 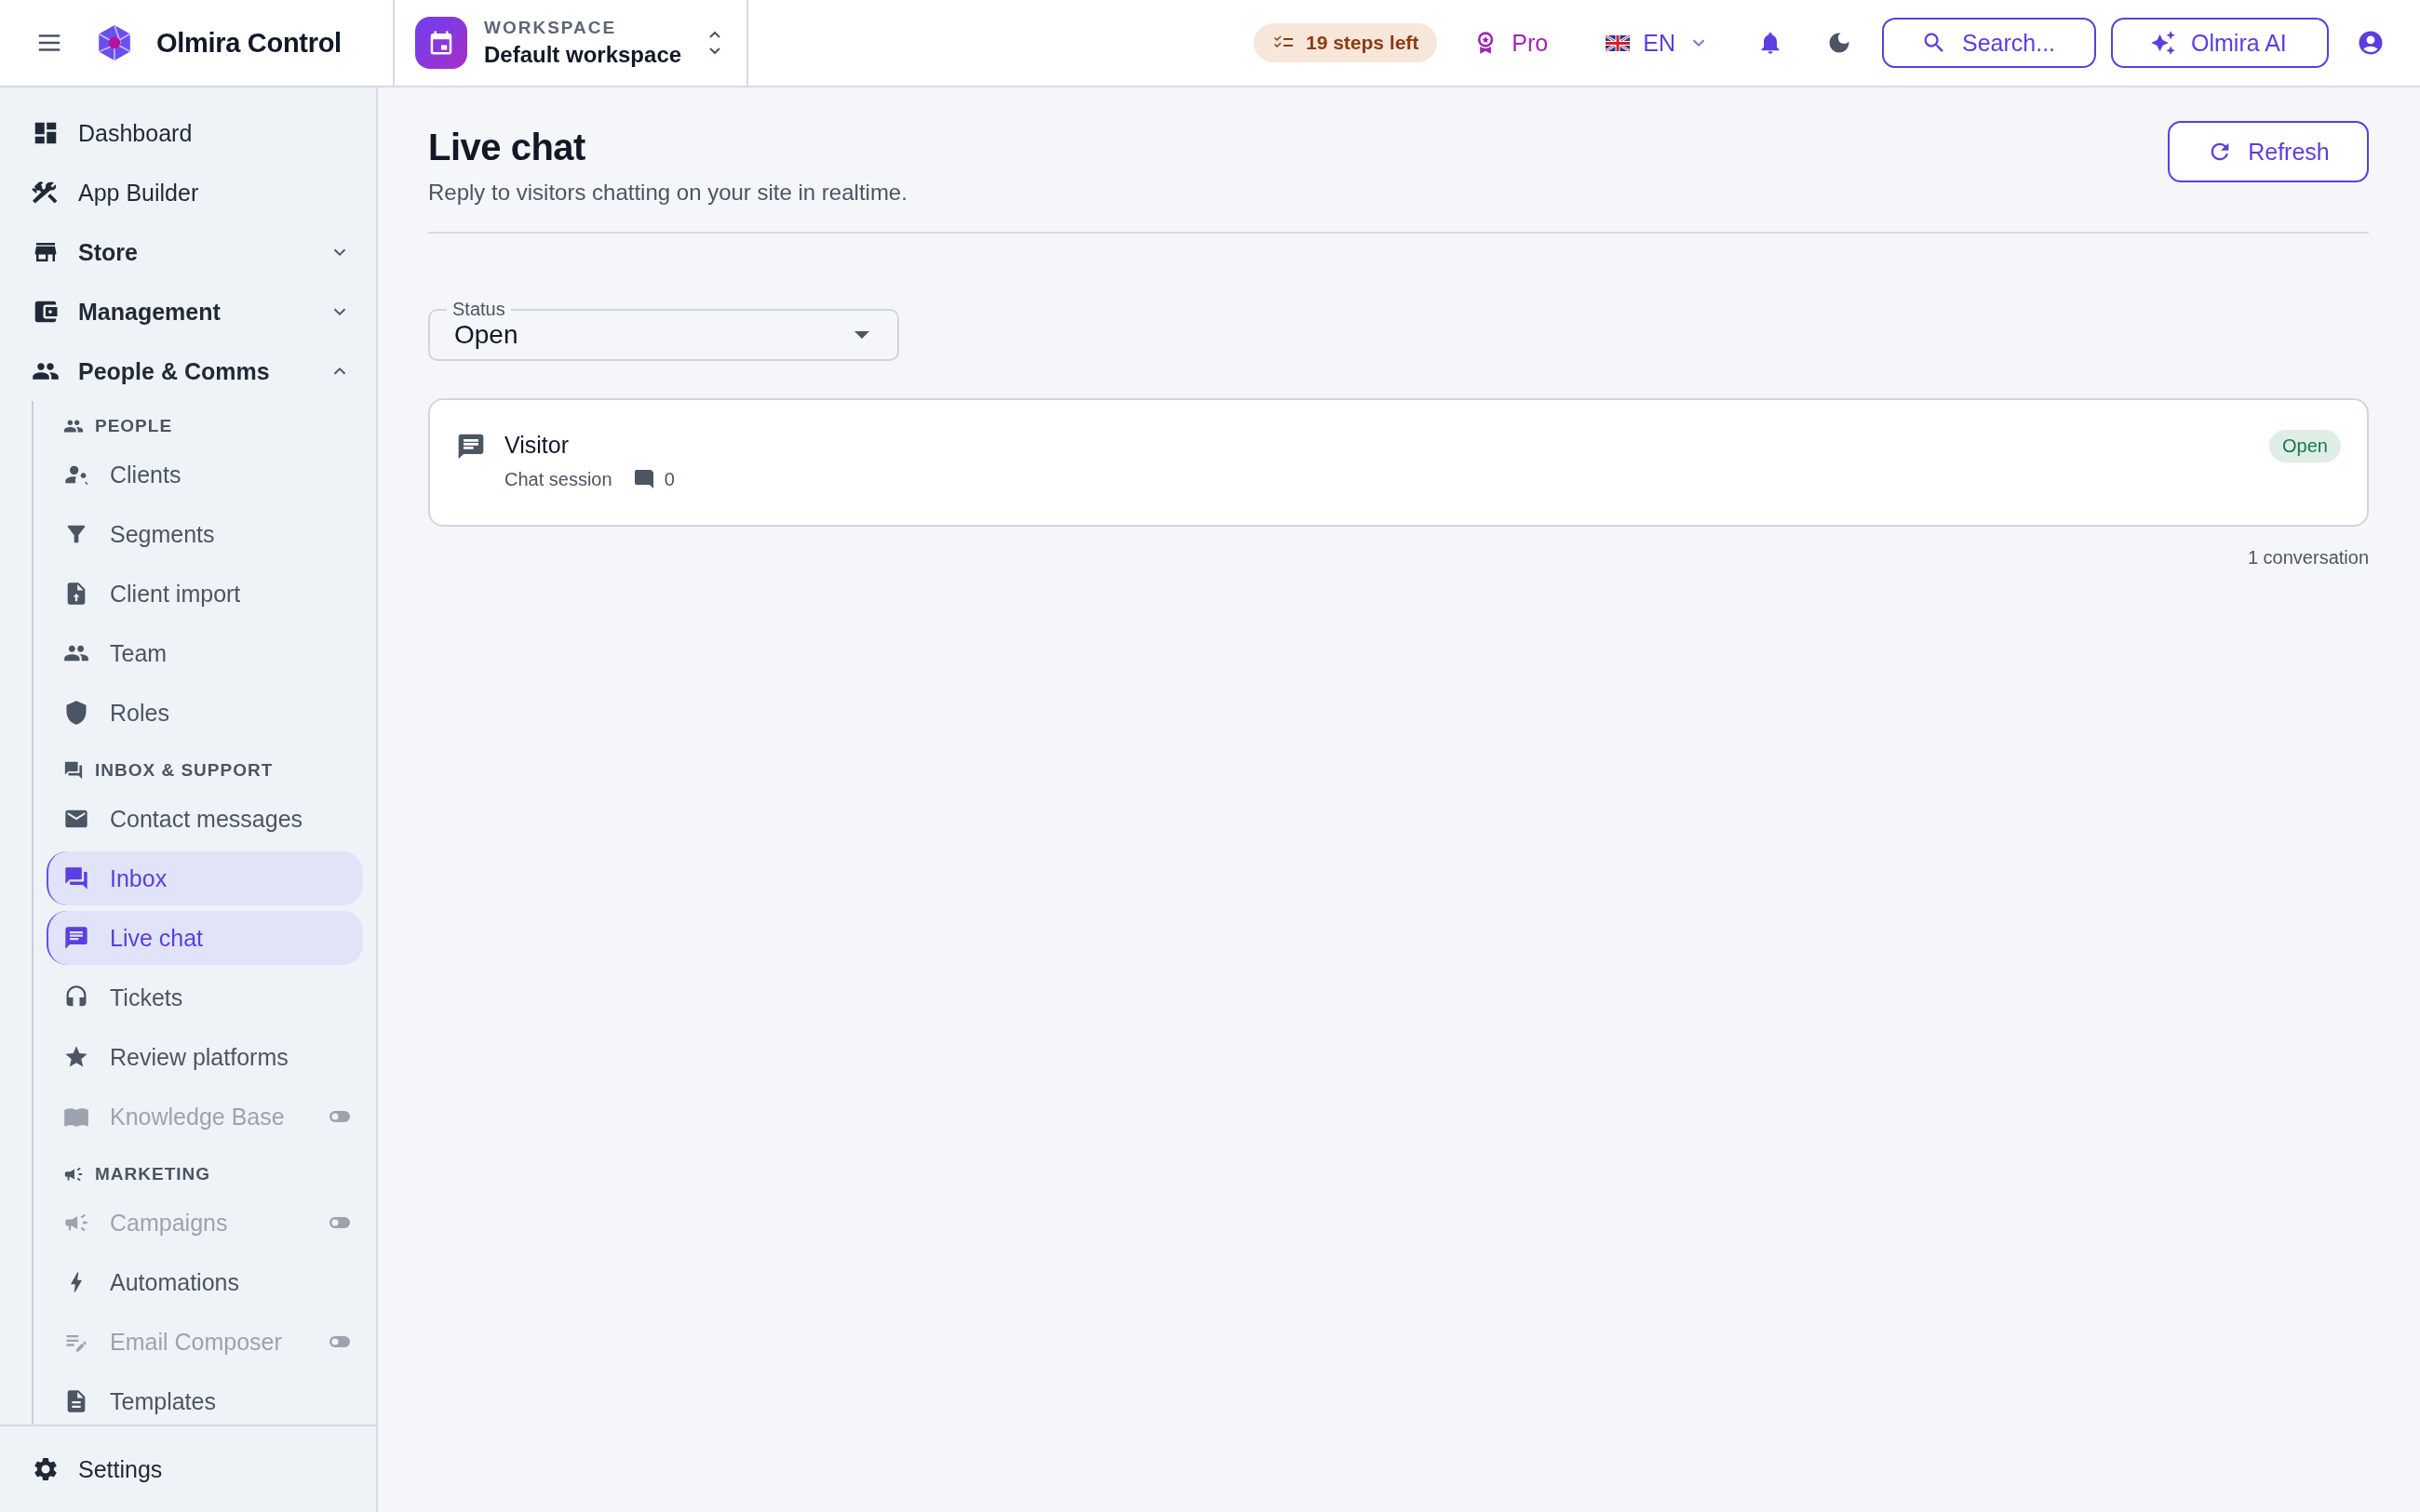 What do you see at coordinates (188, 1468) in the screenshot?
I see `settings-link: Settings` at bounding box center [188, 1468].